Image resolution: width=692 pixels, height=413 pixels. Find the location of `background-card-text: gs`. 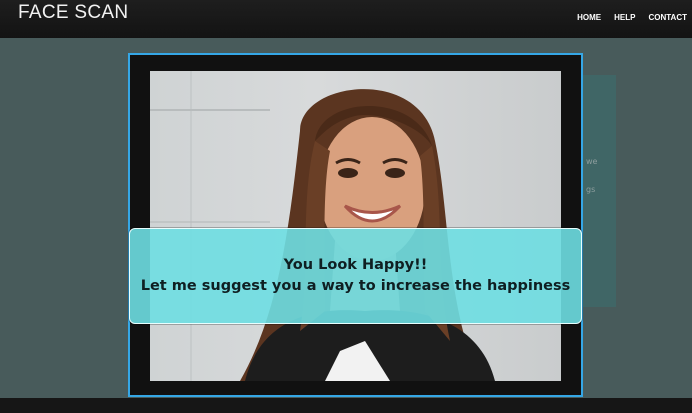

background-card-text: gs is located at coordinates (591, 189).